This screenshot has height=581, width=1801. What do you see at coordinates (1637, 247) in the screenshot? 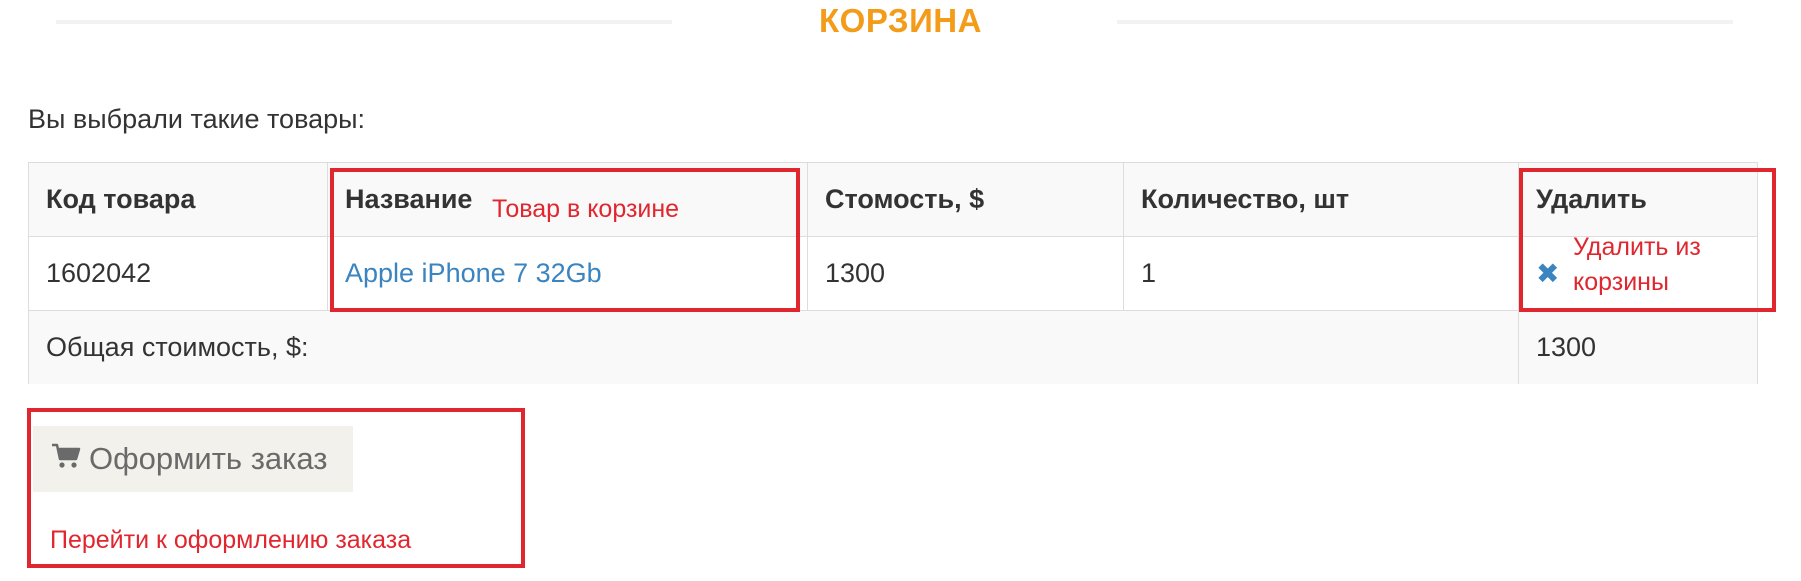
I see `annotation-remove-line1: Удалить из` at bounding box center [1637, 247].